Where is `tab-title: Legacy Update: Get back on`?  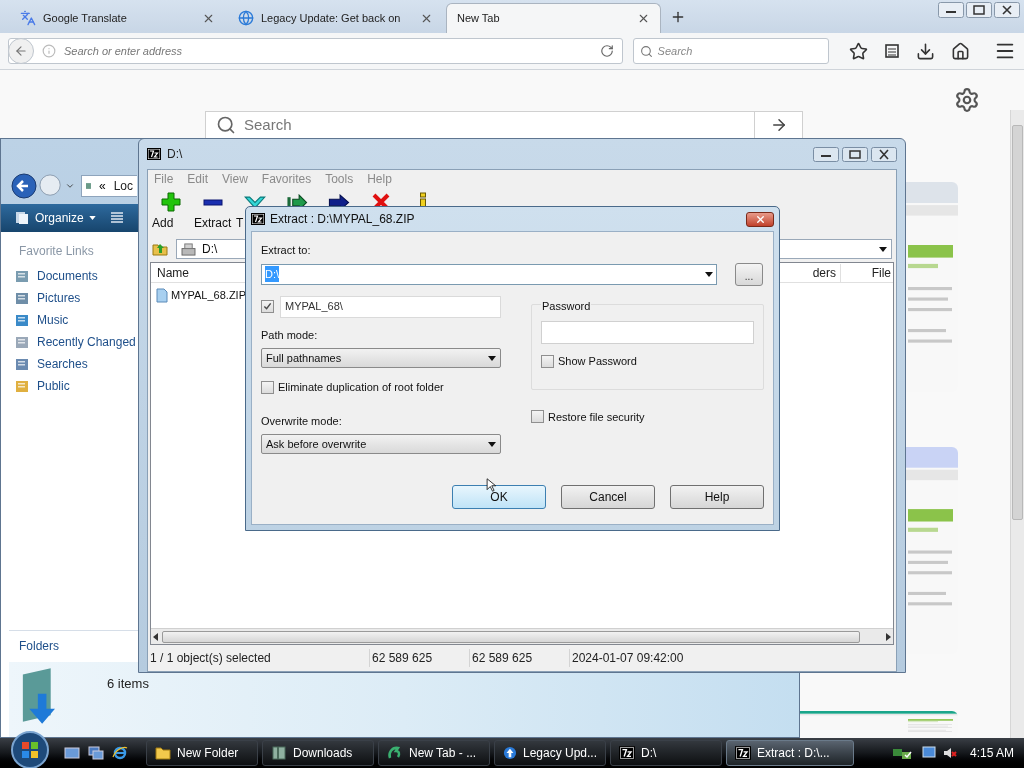 tab-title: Legacy Update: Get back on is located at coordinates (331, 18).